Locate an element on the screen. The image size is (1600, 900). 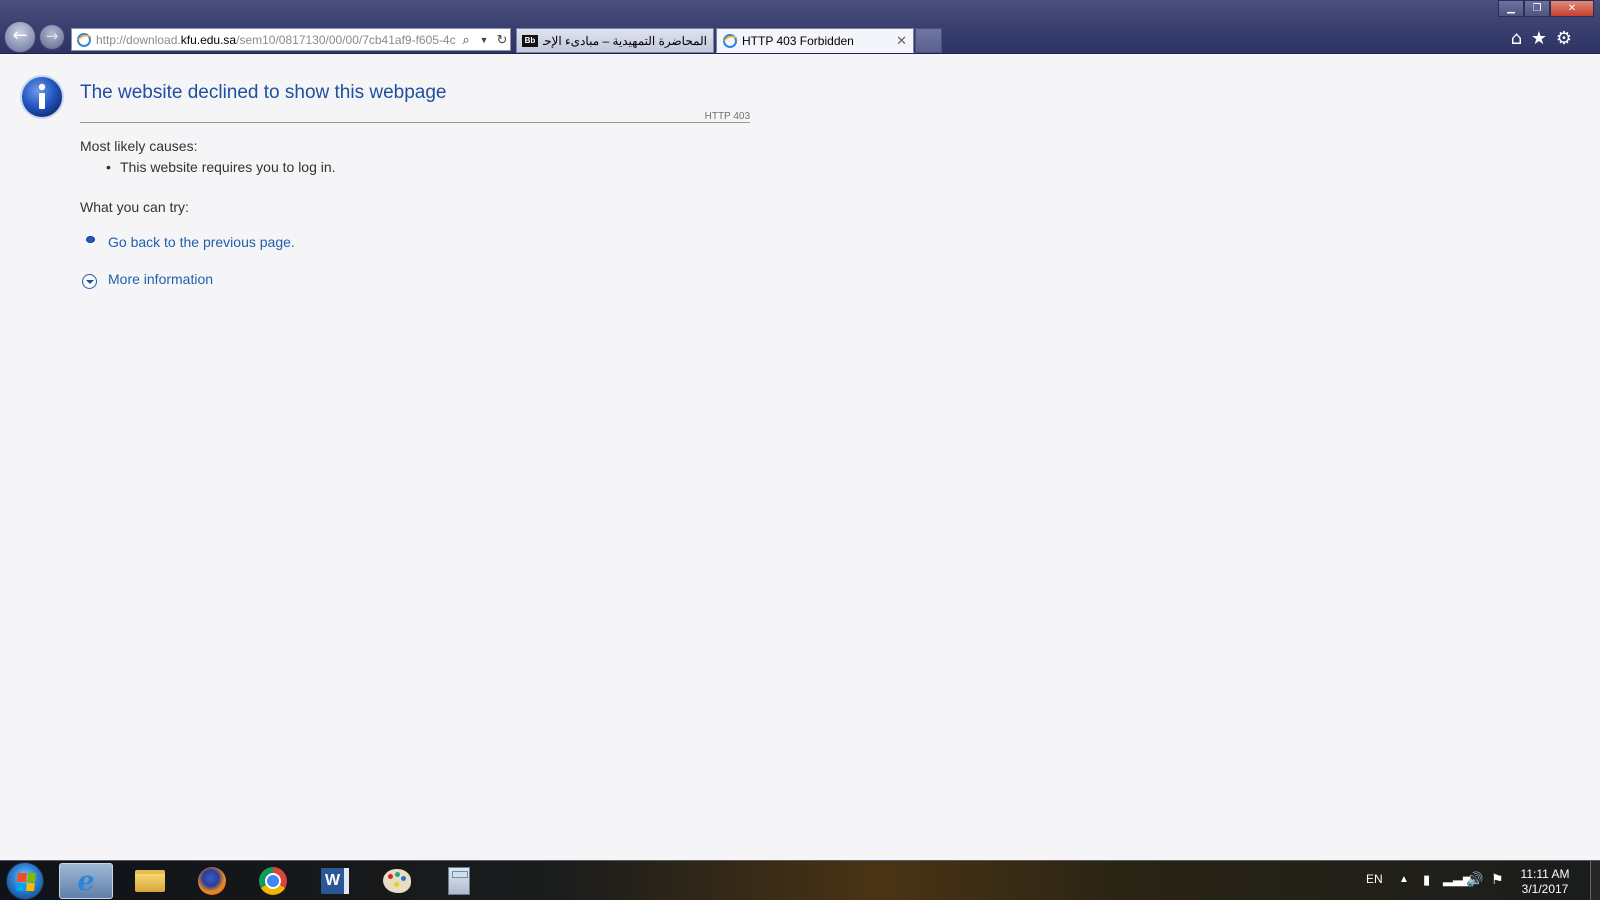
taskbar-word: W is located at coordinates (335, 881).